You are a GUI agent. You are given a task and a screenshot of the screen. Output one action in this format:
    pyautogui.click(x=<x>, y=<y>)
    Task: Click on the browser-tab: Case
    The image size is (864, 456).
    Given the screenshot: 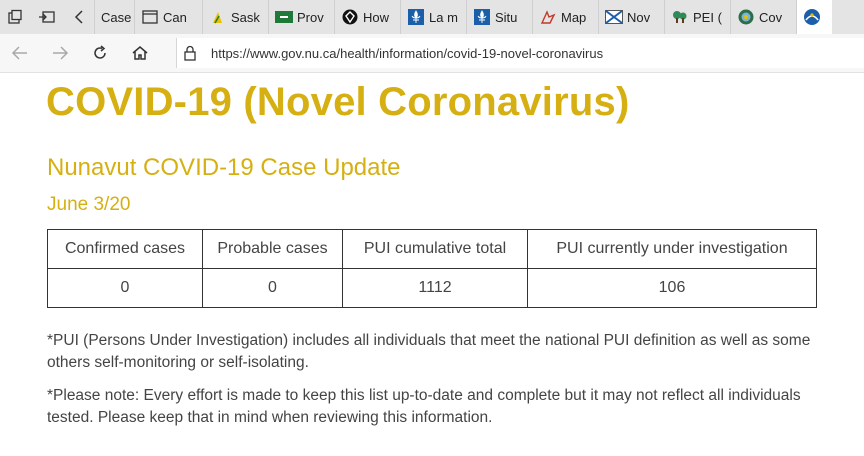 What is the action you would take?
    pyautogui.click(x=114, y=17)
    